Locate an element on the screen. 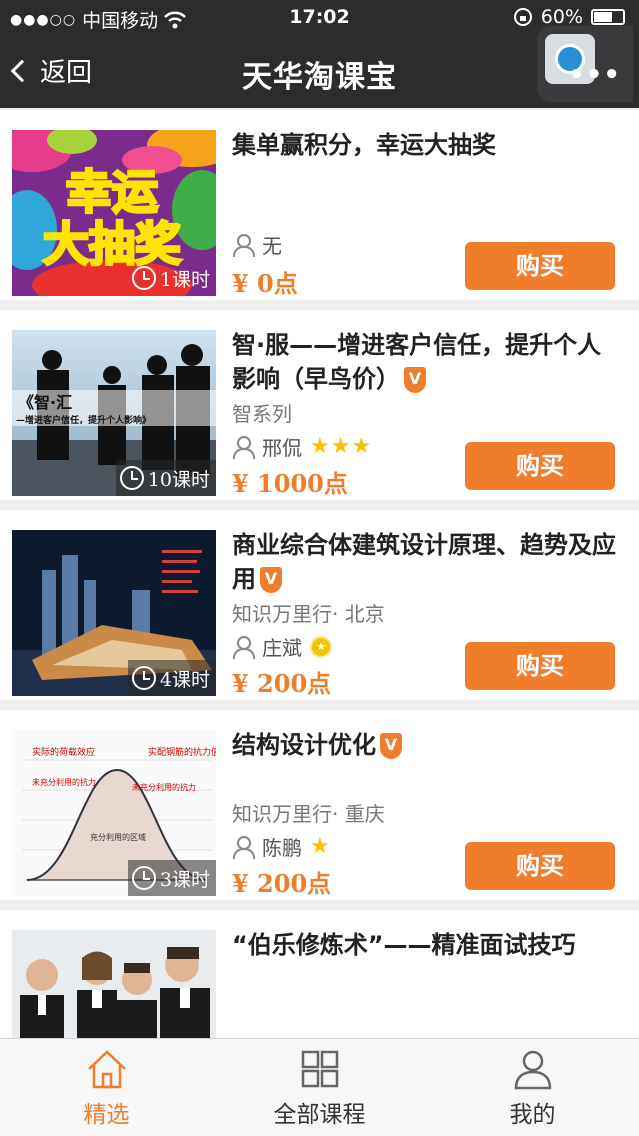 This screenshot has width=639, height=1136. lesson-count: 3课时 is located at coordinates (184, 879).